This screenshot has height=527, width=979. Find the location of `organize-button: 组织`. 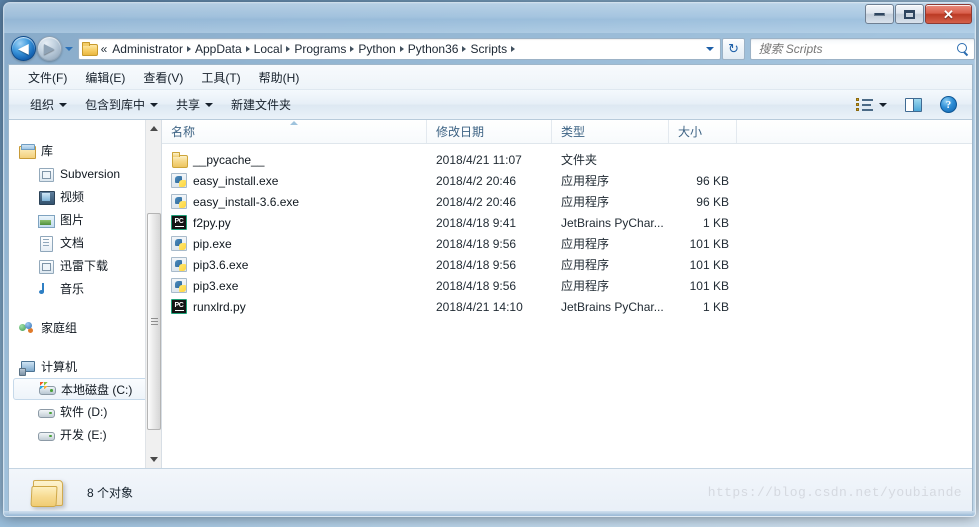

organize-button: 组织 is located at coordinates (48, 104).